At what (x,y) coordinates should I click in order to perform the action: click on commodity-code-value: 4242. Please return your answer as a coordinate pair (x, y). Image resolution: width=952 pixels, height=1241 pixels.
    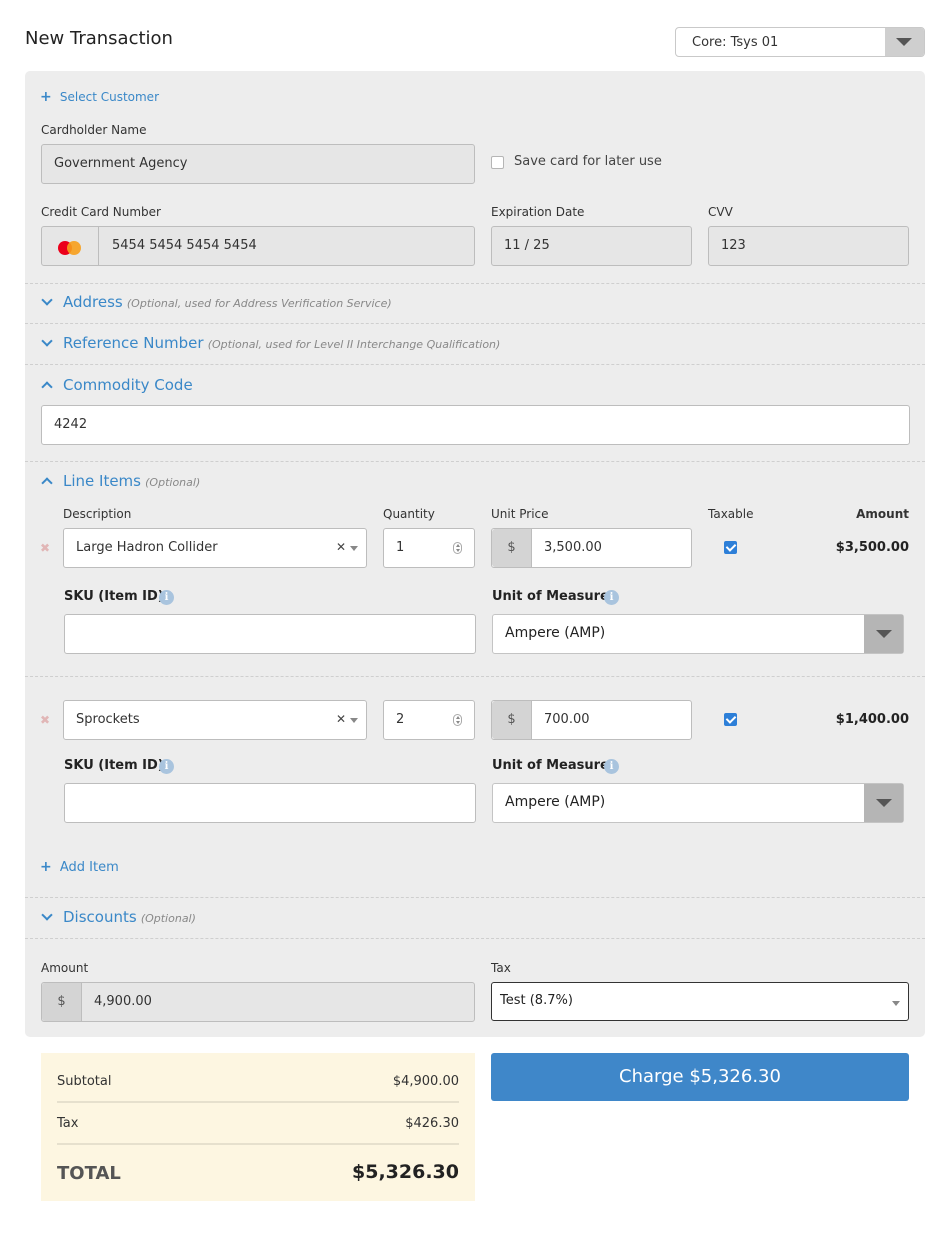
    Looking at the image, I should click on (71, 424).